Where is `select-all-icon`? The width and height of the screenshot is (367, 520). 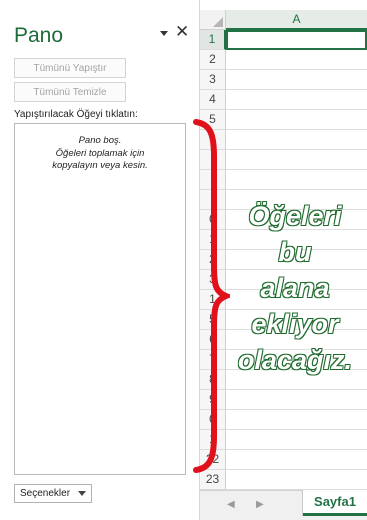 select-all-icon is located at coordinates (218, 22).